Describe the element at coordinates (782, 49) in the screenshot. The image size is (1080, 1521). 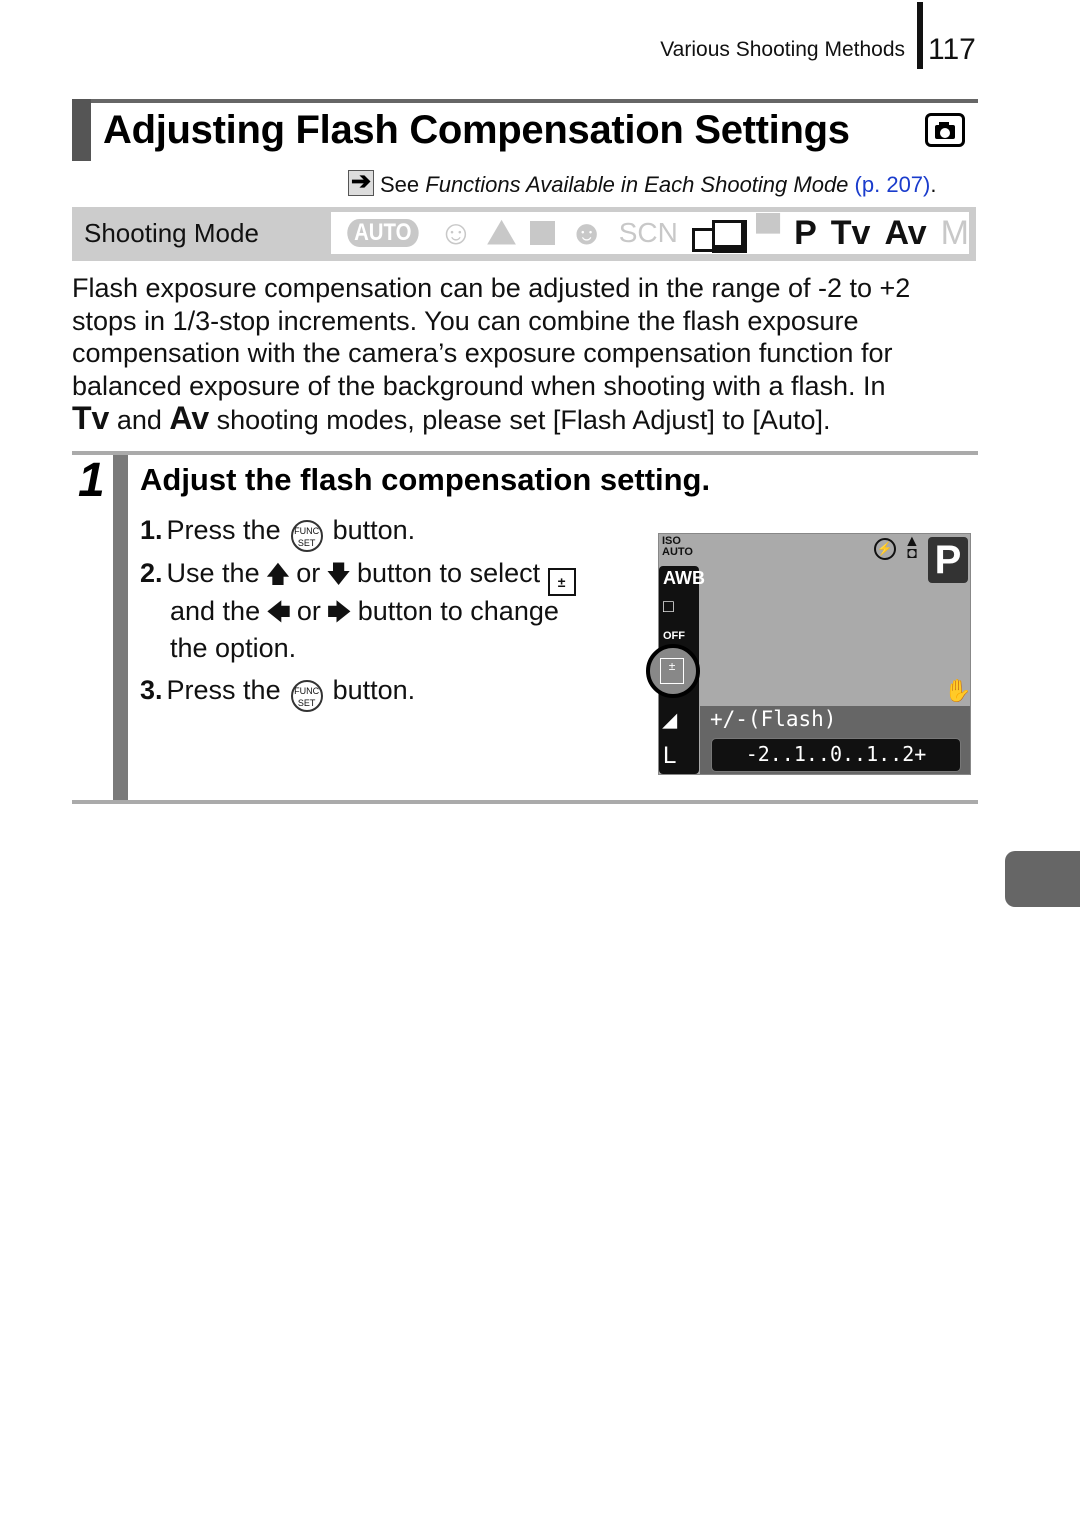
I see `running-head: Various Shooting Methods` at that location.